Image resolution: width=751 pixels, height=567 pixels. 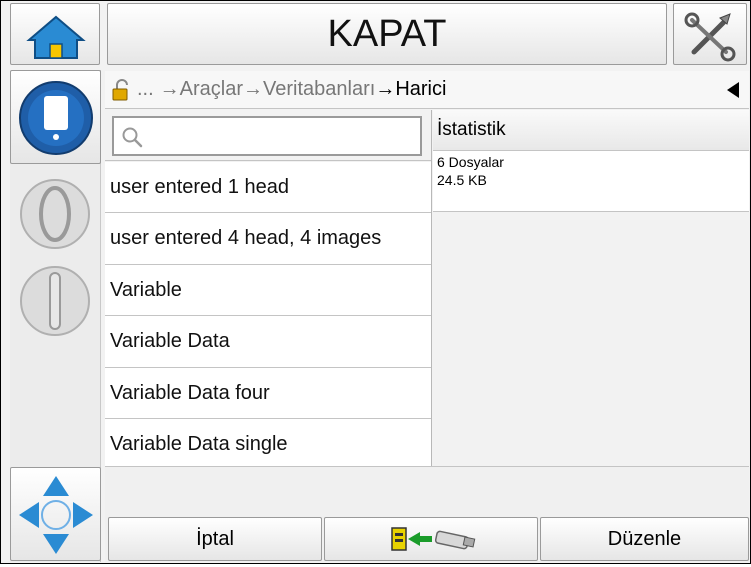 I want to click on start-icon, so click(x=55, y=214).